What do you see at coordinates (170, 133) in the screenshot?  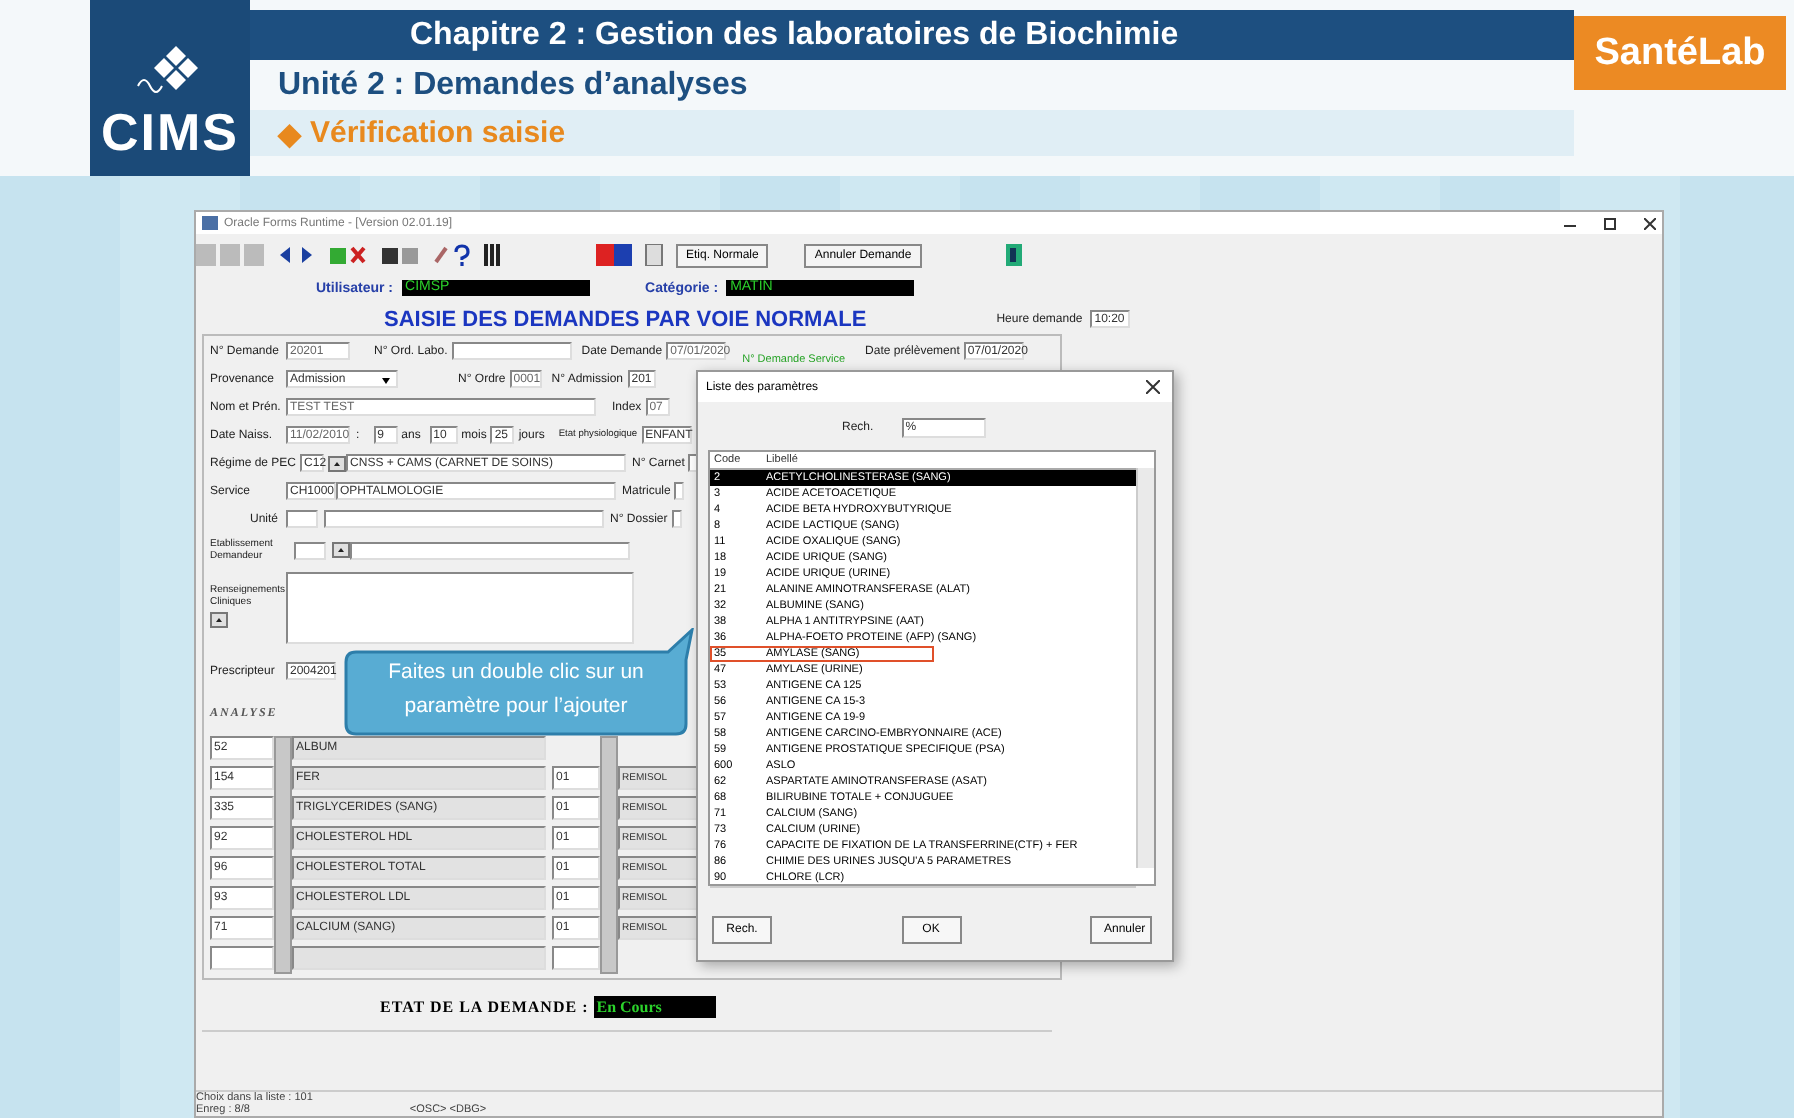 I see `logo-text: CIMS` at bounding box center [170, 133].